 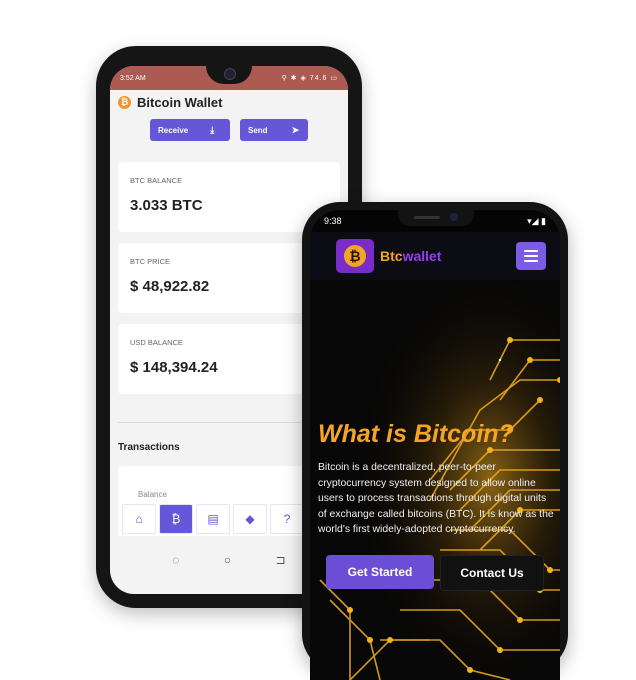 What do you see at coordinates (150, 261) in the screenshot?
I see `card-label: BTC PRICE` at bounding box center [150, 261].